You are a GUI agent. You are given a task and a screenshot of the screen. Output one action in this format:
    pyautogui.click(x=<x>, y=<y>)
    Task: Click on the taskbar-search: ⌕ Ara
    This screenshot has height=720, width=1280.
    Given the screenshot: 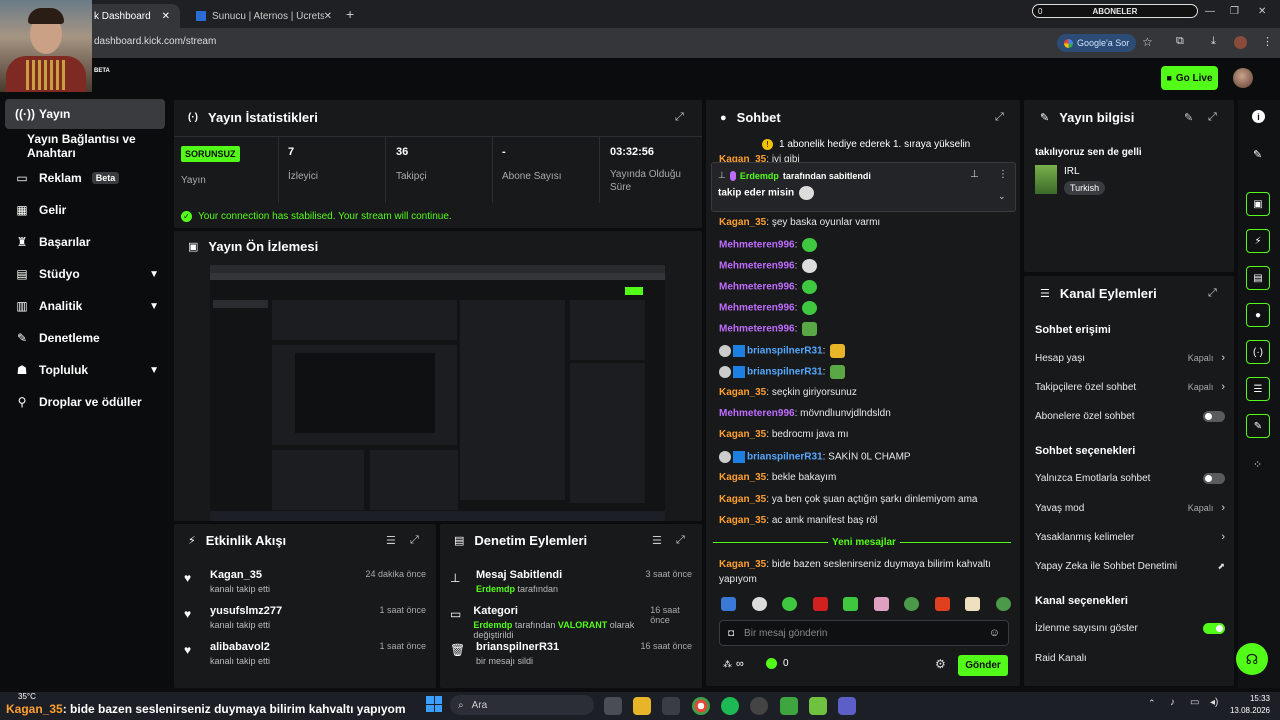 What is the action you would take?
    pyautogui.click(x=522, y=705)
    